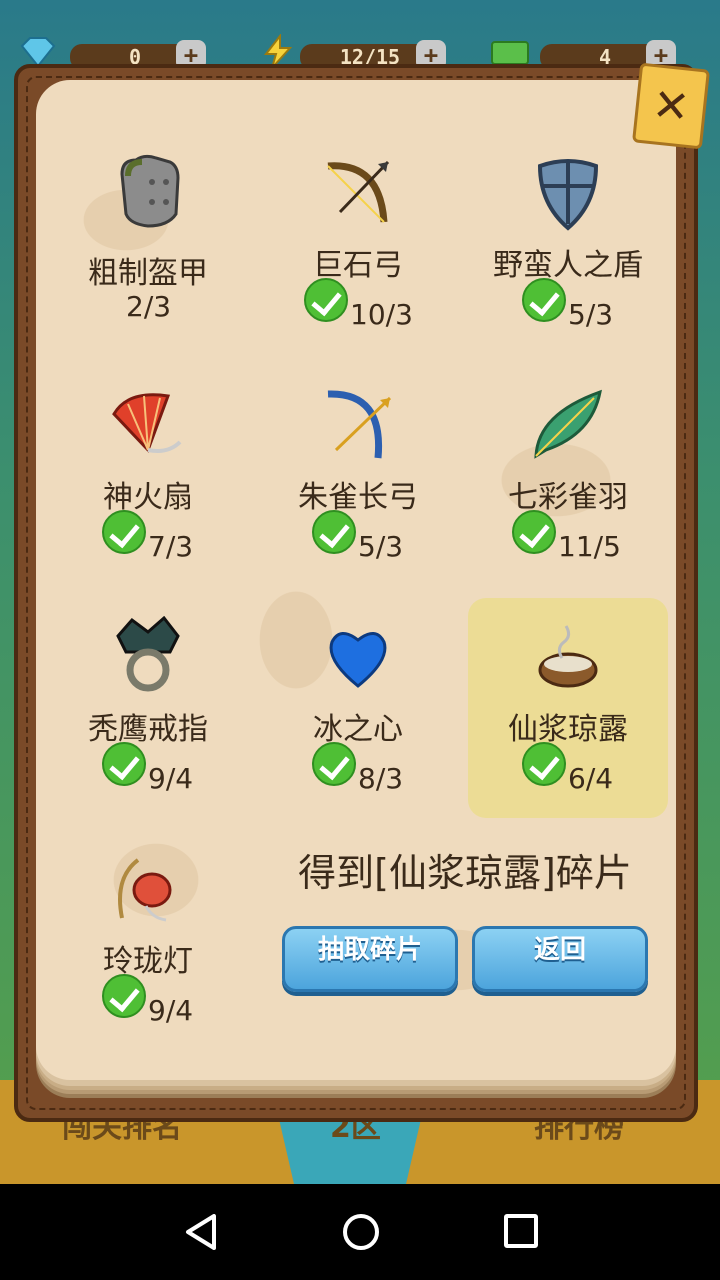  Describe the element at coordinates (148, 273) in the screenshot. I see `item-name: 粗制盔甲` at that location.